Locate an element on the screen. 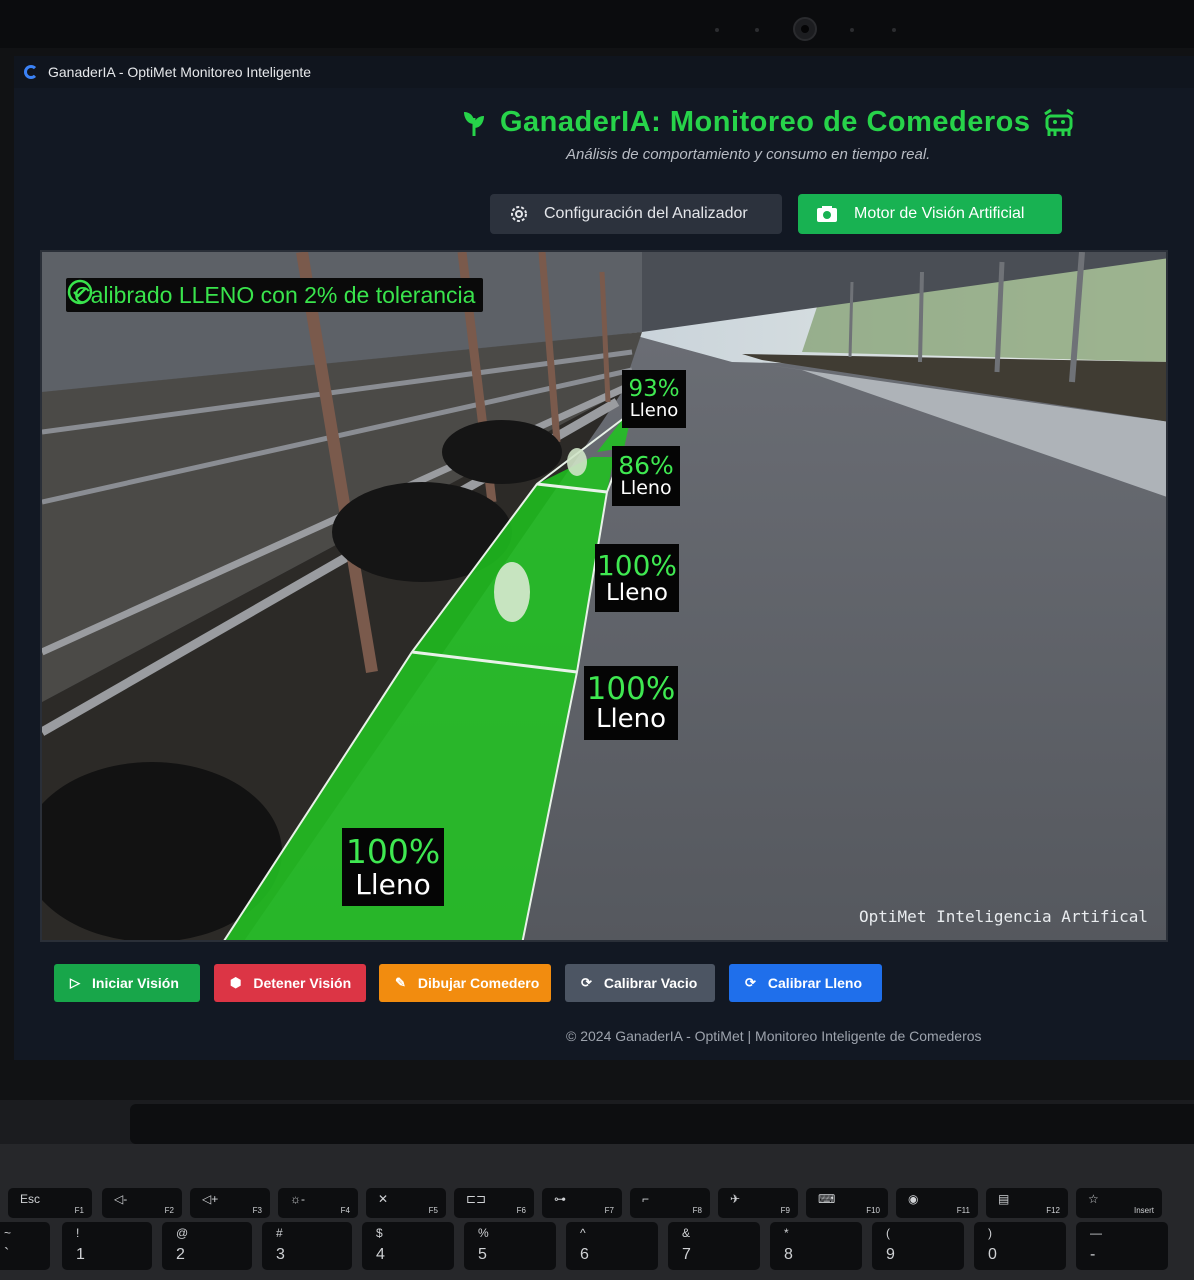 The image size is (1194, 1280). tab-analyzer-config: Configuración del Analizador is located at coordinates (636, 214).